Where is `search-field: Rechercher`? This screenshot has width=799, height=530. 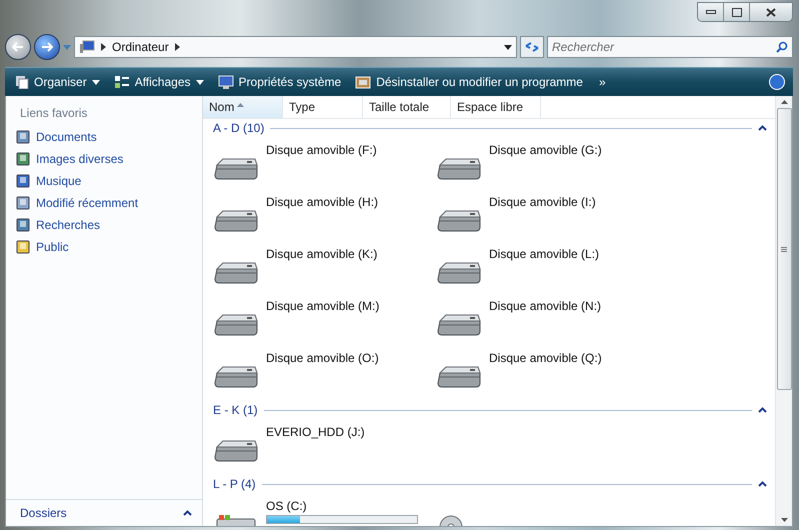
search-field: Rechercher is located at coordinates (670, 47).